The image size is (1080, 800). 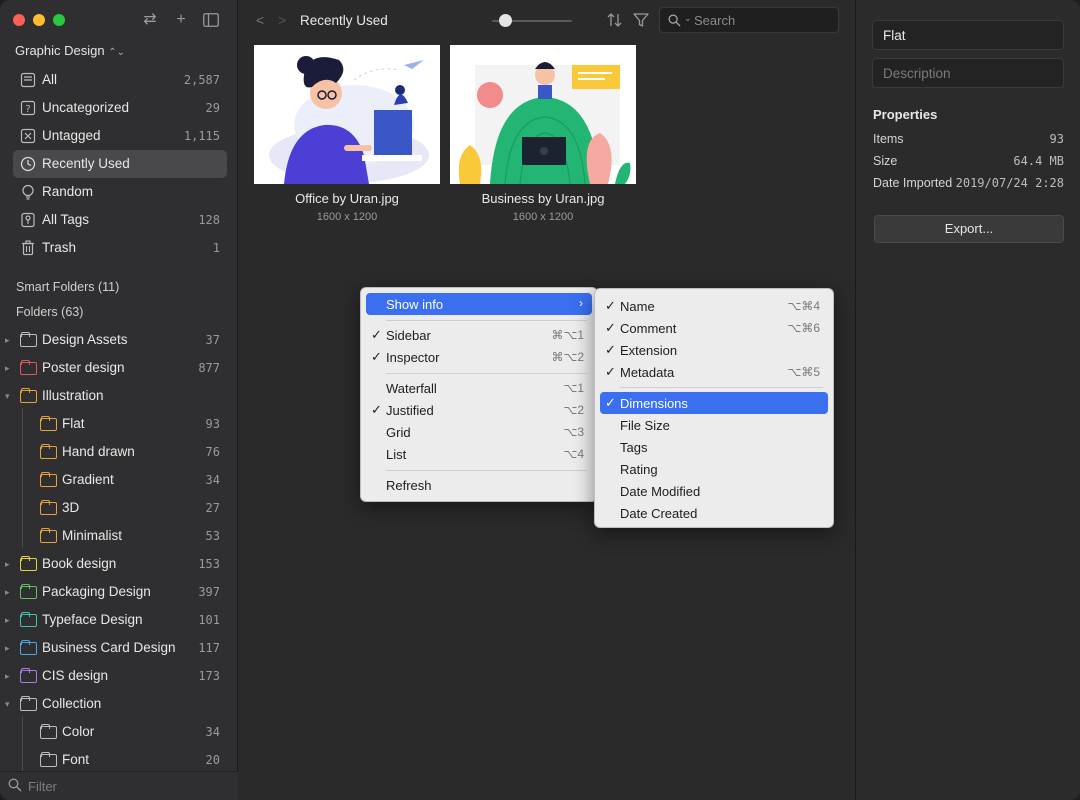 I want to click on folder-count: 27, so click(x=212, y=508).